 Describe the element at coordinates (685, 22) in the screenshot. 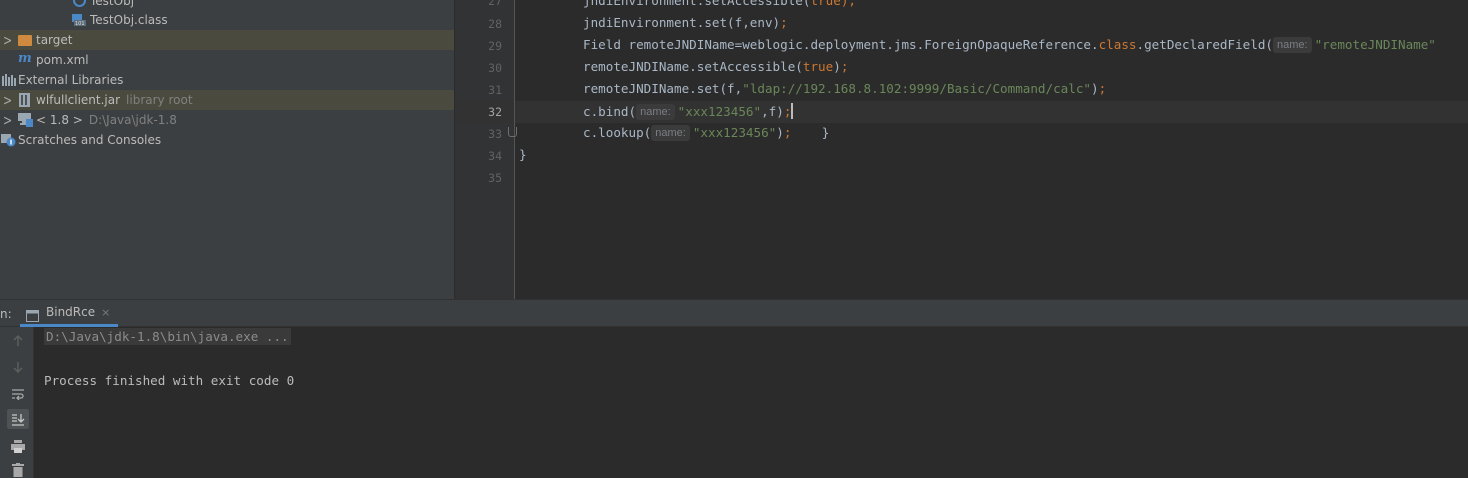

I see `code-line-28: jndiEnvironment.set(f,env);` at that location.